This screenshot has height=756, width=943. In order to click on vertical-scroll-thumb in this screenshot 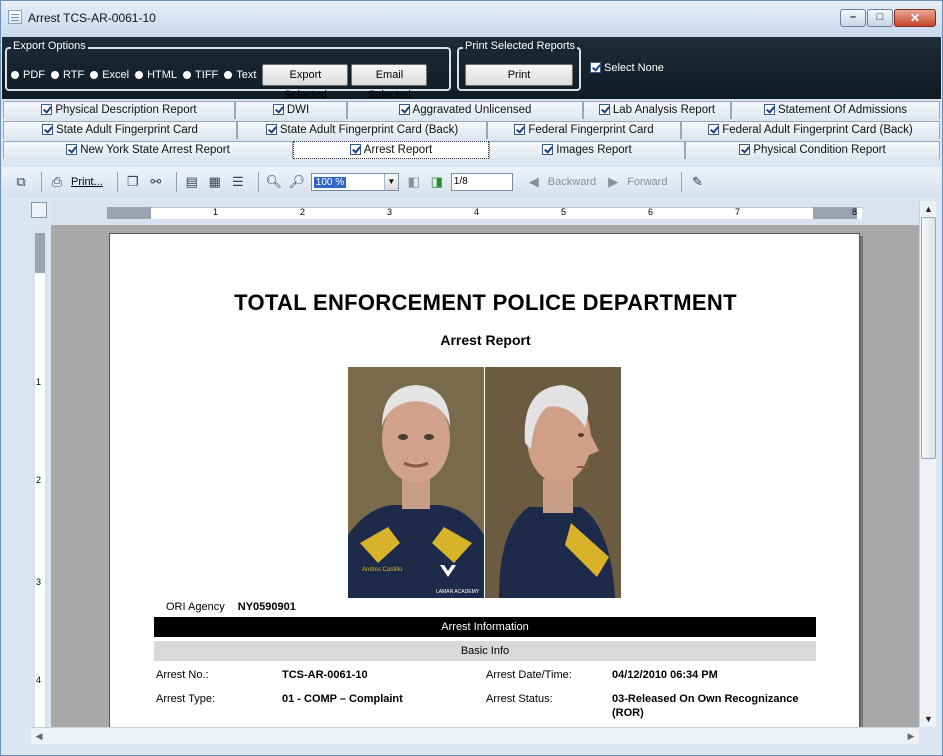, I will do `click(928, 338)`.